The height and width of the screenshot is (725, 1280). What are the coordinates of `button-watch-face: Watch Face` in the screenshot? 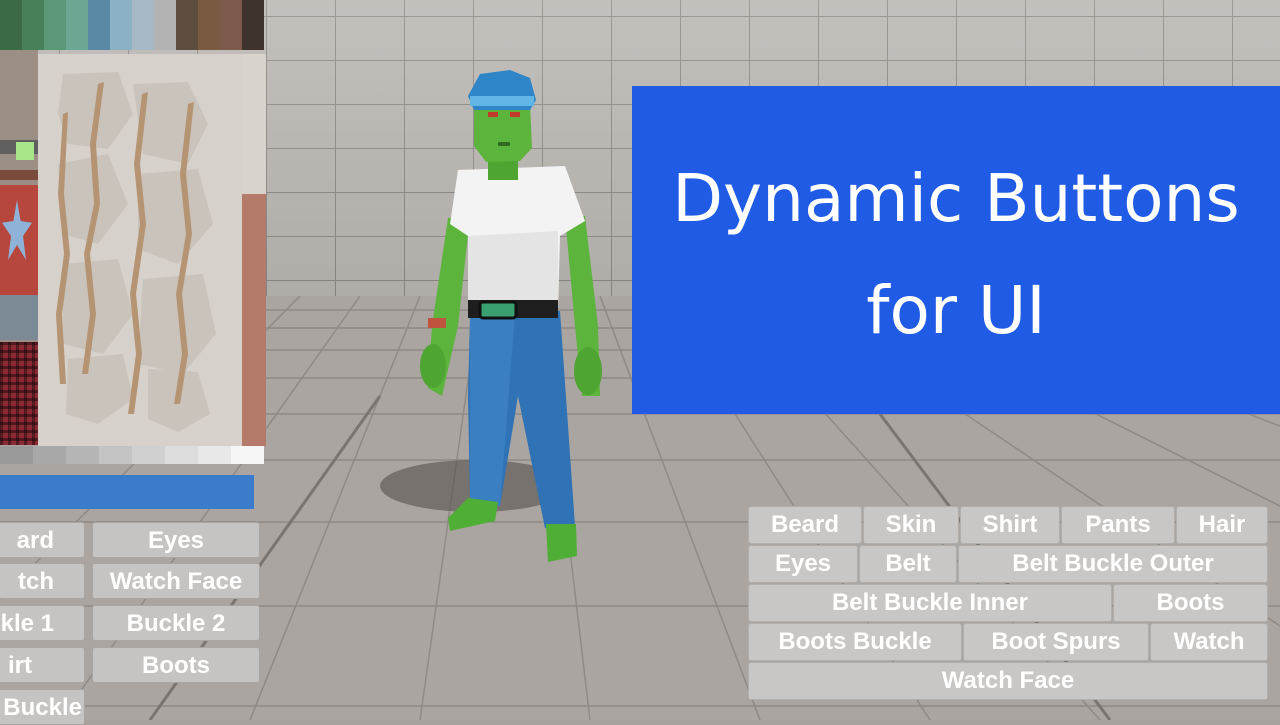 It's located at (1008, 681).